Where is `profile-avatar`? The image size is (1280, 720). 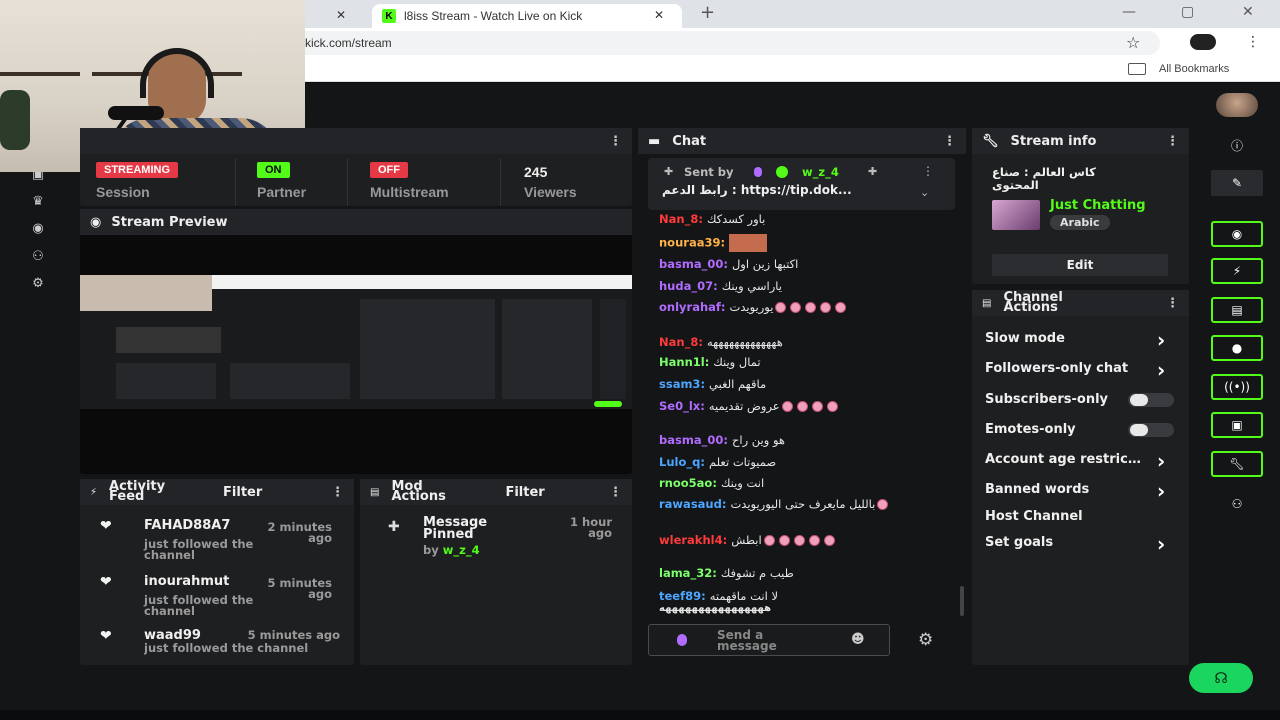
profile-avatar is located at coordinates (1203, 42).